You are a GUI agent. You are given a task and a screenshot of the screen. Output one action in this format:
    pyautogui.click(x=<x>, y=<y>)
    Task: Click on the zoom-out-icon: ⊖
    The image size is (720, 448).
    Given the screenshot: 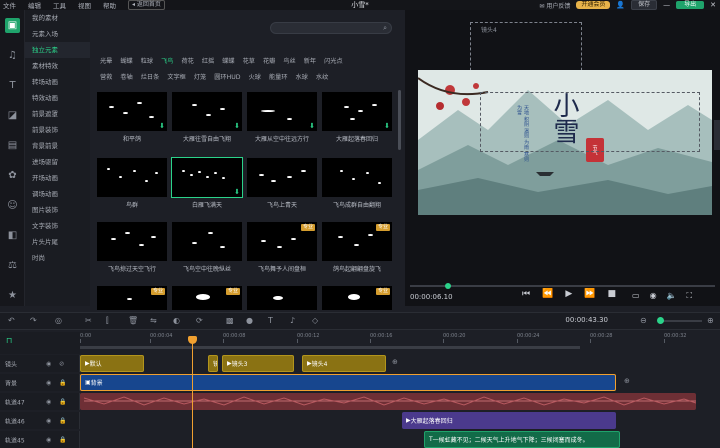 What is the action you would take?
    pyautogui.click(x=643, y=320)
    